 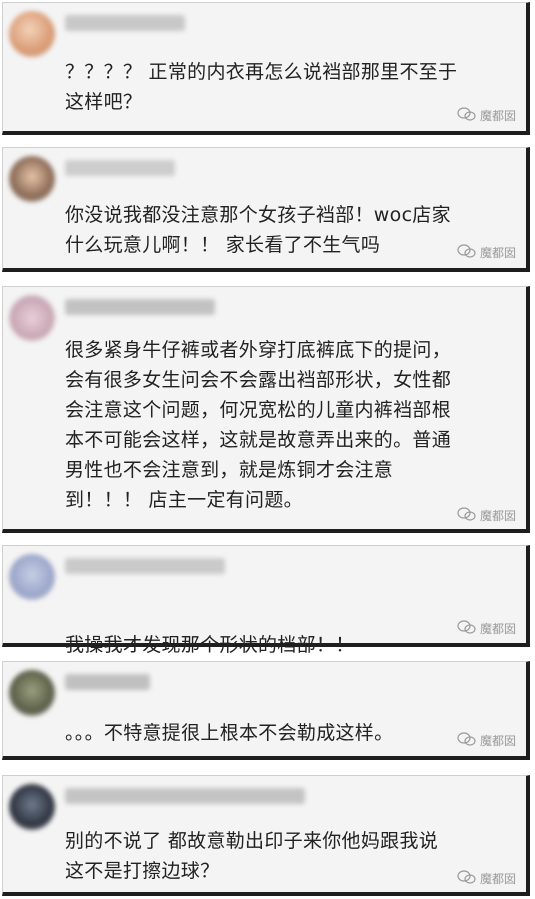 I want to click on comment-card: ？？？？ 正常的内衣再怎么说裆部那里不至于 这样吧？ 魔都囡, so click(x=266, y=68).